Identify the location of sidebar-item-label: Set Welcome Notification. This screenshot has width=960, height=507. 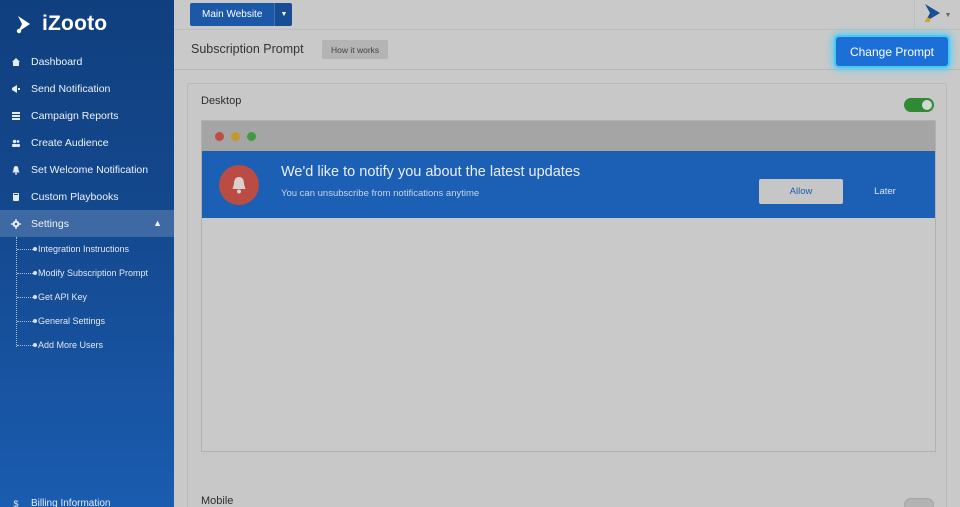
(90, 169).